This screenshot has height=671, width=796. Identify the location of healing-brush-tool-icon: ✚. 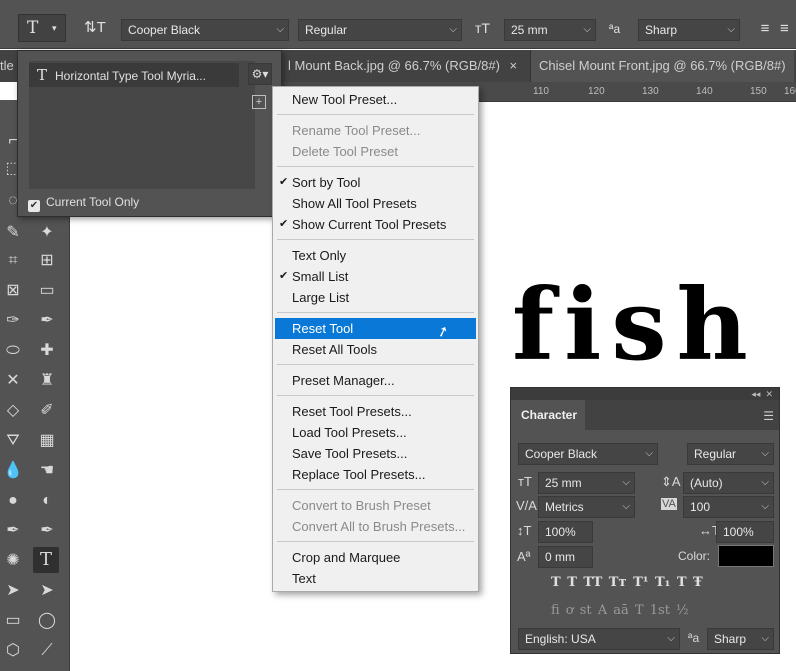
(47, 351).